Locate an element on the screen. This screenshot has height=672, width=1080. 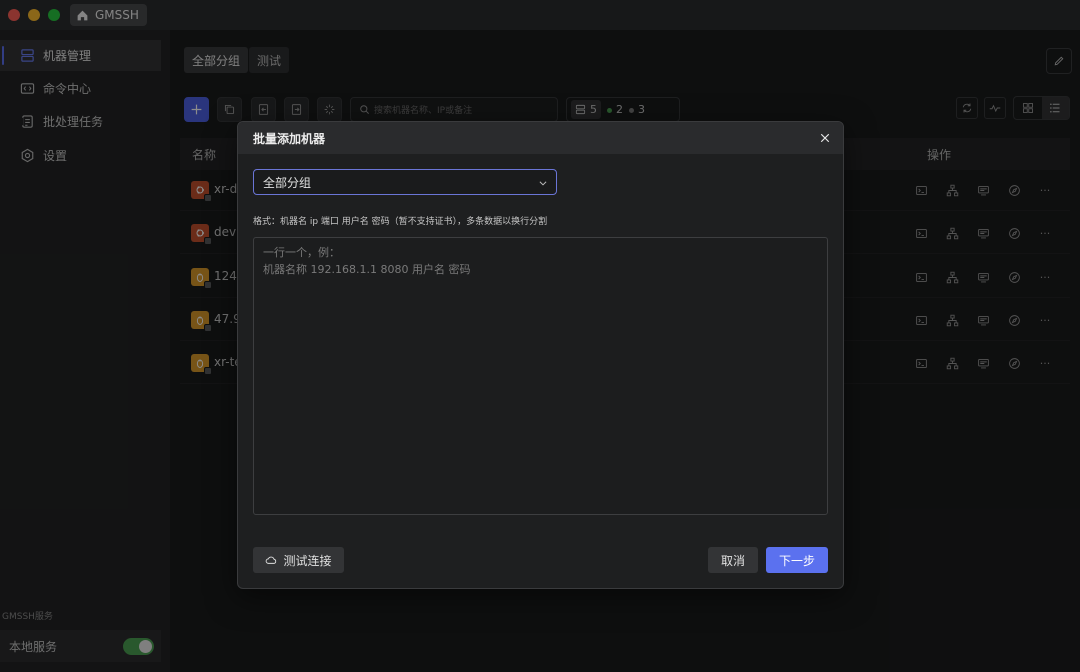
group-select: 全部分组 is located at coordinates (405, 182).